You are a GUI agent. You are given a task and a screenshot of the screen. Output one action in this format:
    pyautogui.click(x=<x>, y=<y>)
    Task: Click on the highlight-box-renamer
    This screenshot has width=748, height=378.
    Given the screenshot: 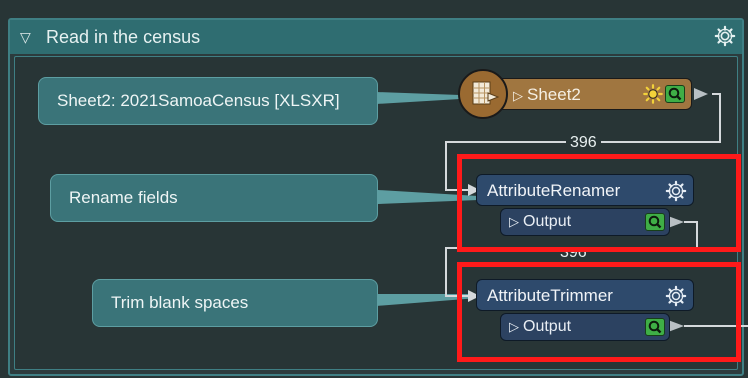 What is the action you would take?
    pyautogui.click(x=599, y=203)
    